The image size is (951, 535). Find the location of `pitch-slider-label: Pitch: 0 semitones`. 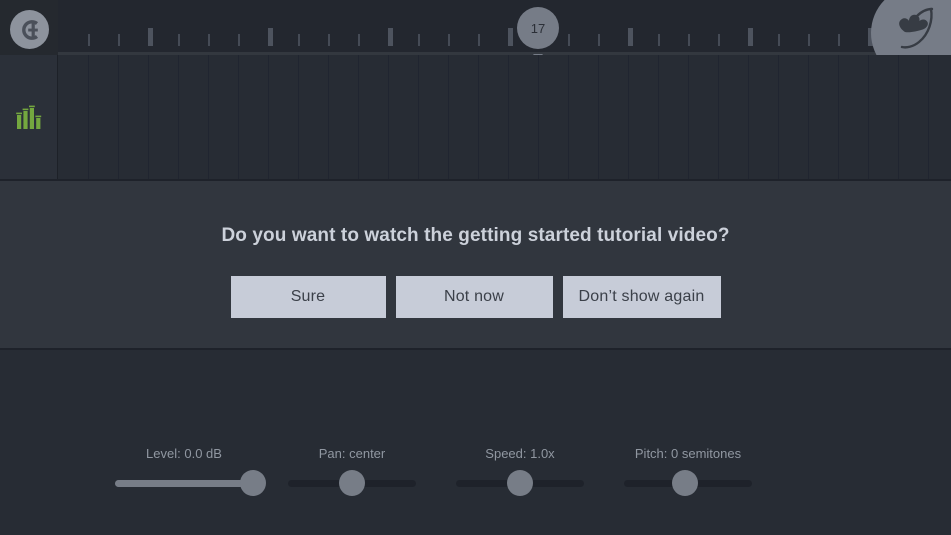

pitch-slider-label: Pitch: 0 semitones is located at coordinates (688, 453).